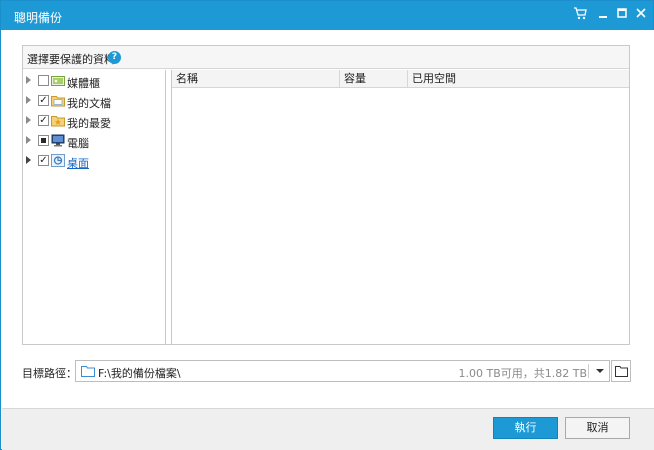  Describe the element at coordinates (58, 160) in the screenshot. I see `desktop-icon` at that location.